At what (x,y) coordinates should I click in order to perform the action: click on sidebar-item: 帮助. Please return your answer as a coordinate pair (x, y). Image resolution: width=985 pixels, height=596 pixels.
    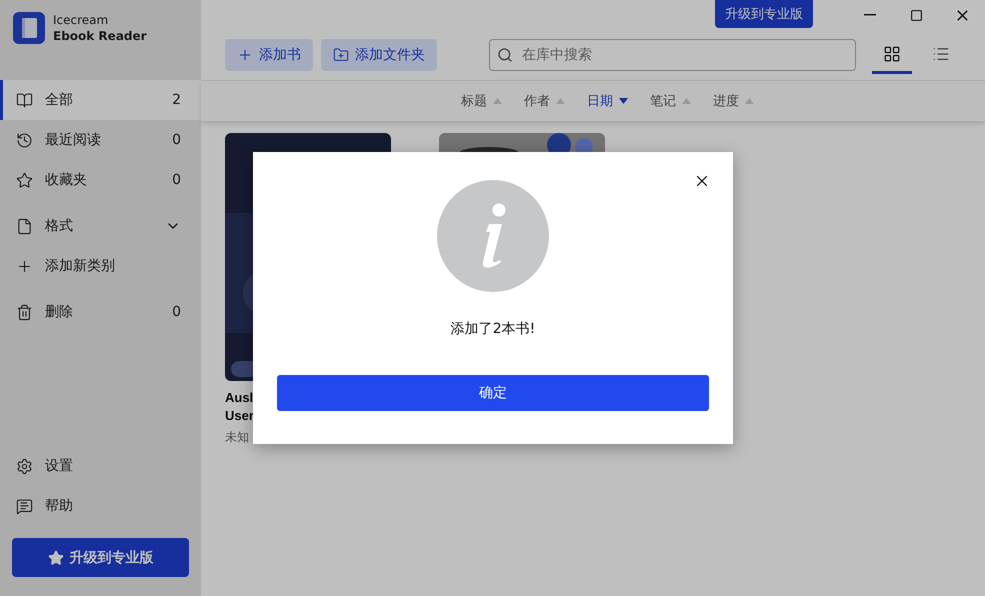
    Looking at the image, I should click on (100, 506).